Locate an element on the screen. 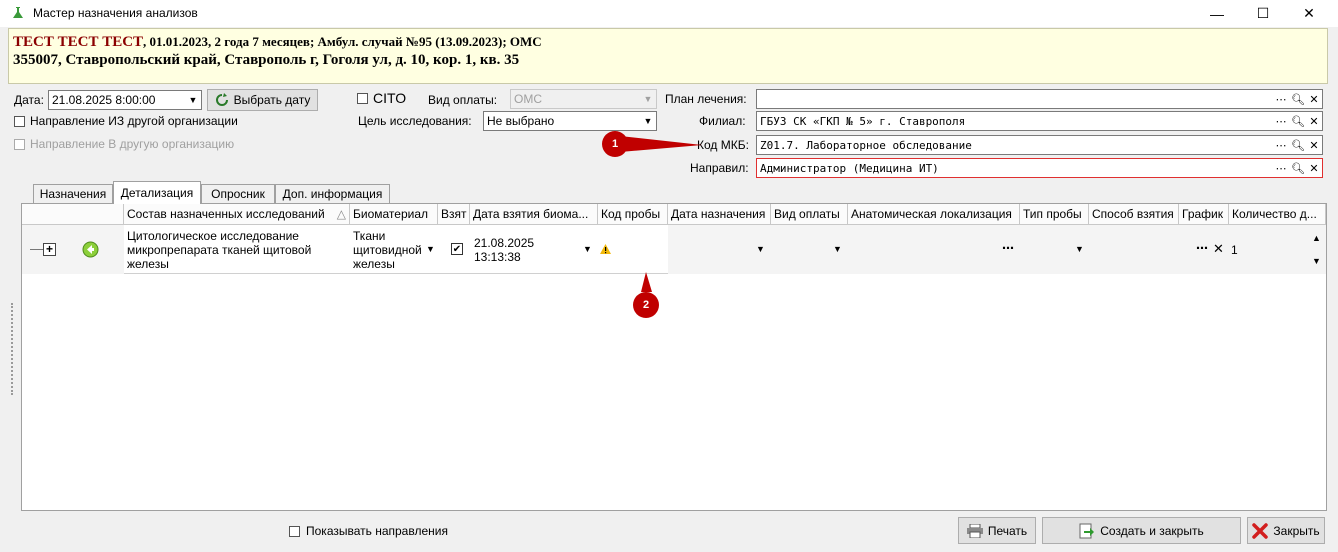 The image size is (1338, 552). minimize-icon: — is located at coordinates (1217, 13).